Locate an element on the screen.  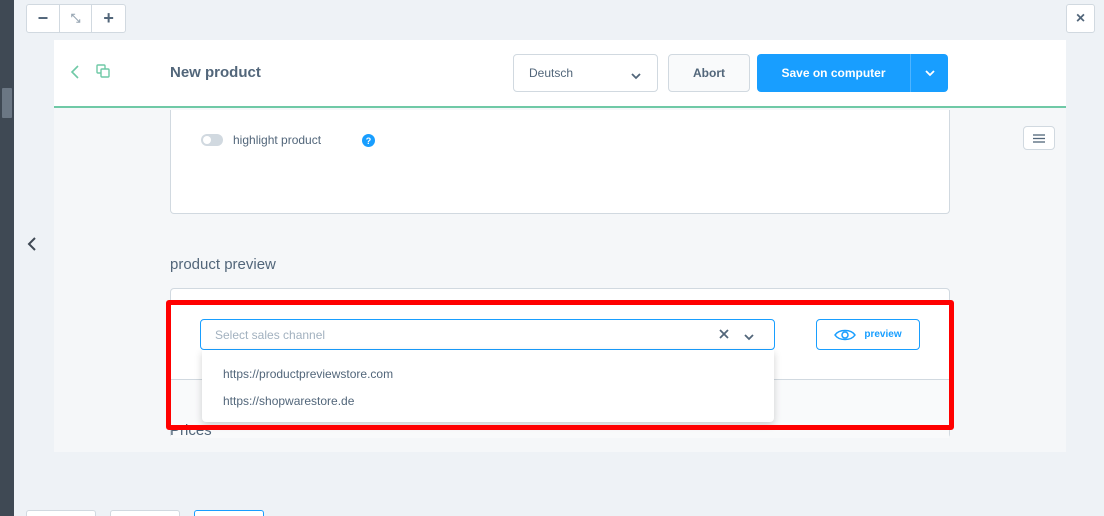
zoom-in-button: + is located at coordinates (108, 18).